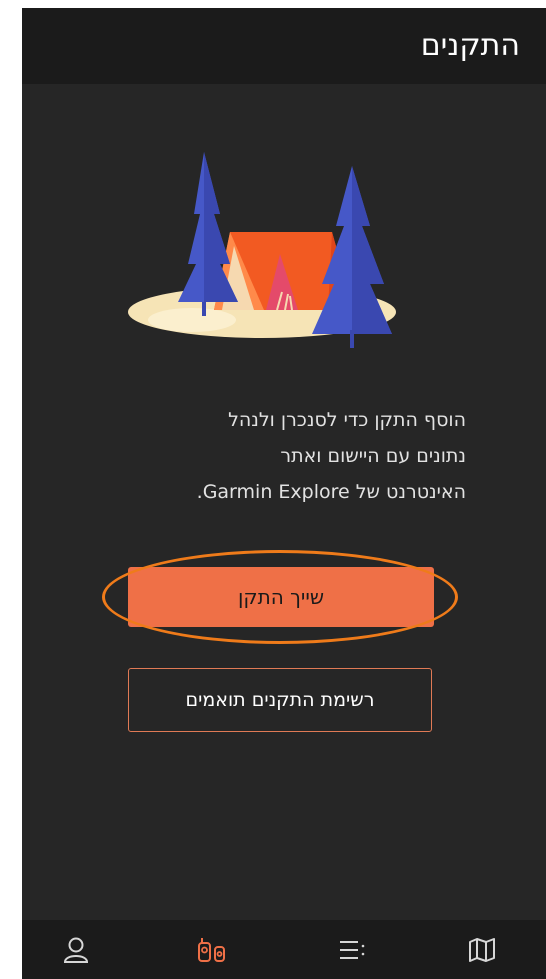  I want to click on nav-activities, so click(352, 949).